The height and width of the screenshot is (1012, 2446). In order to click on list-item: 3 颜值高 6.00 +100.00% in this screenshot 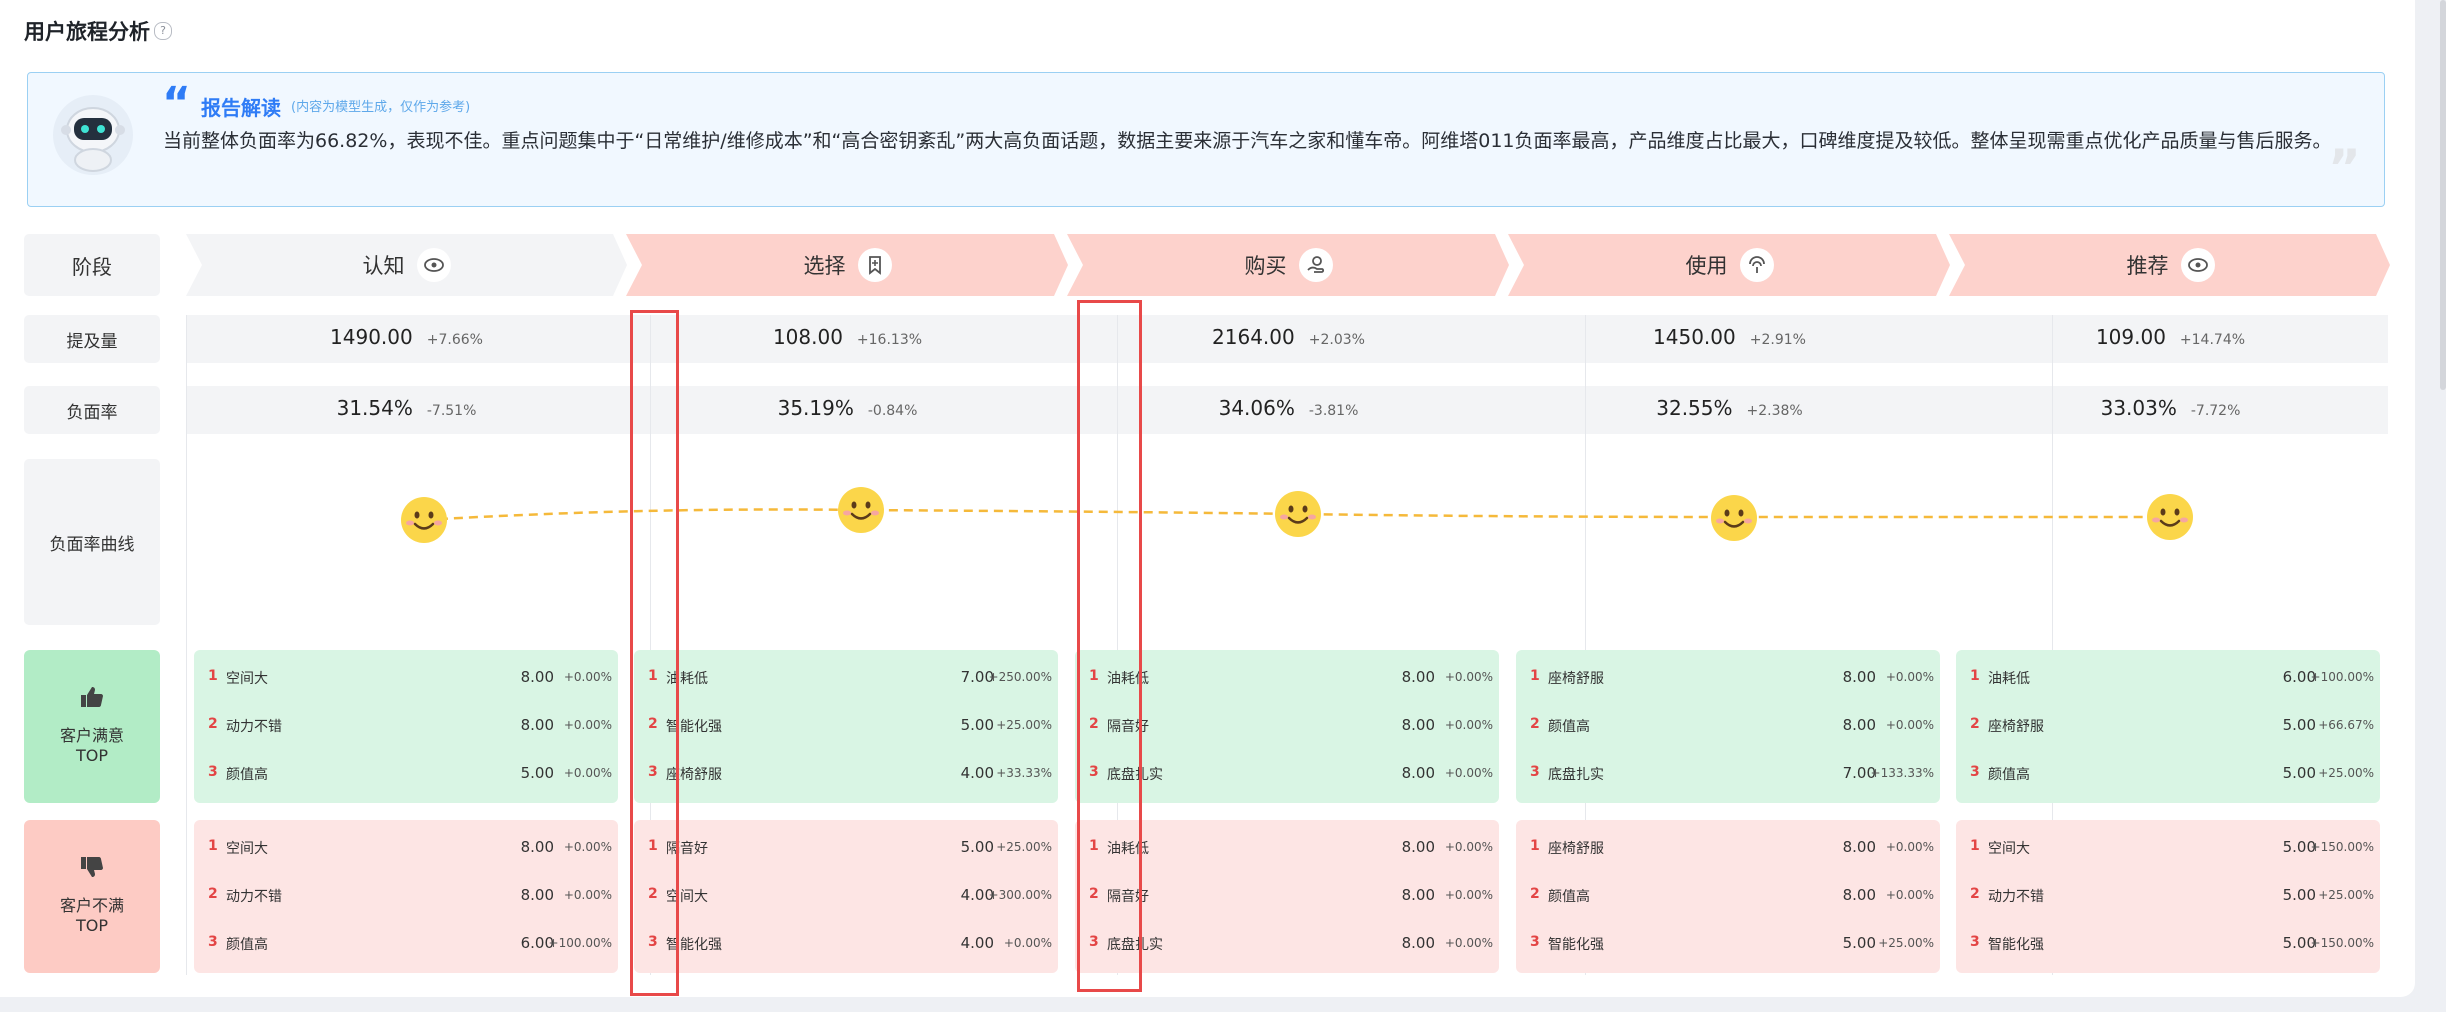, I will do `click(406, 946)`.